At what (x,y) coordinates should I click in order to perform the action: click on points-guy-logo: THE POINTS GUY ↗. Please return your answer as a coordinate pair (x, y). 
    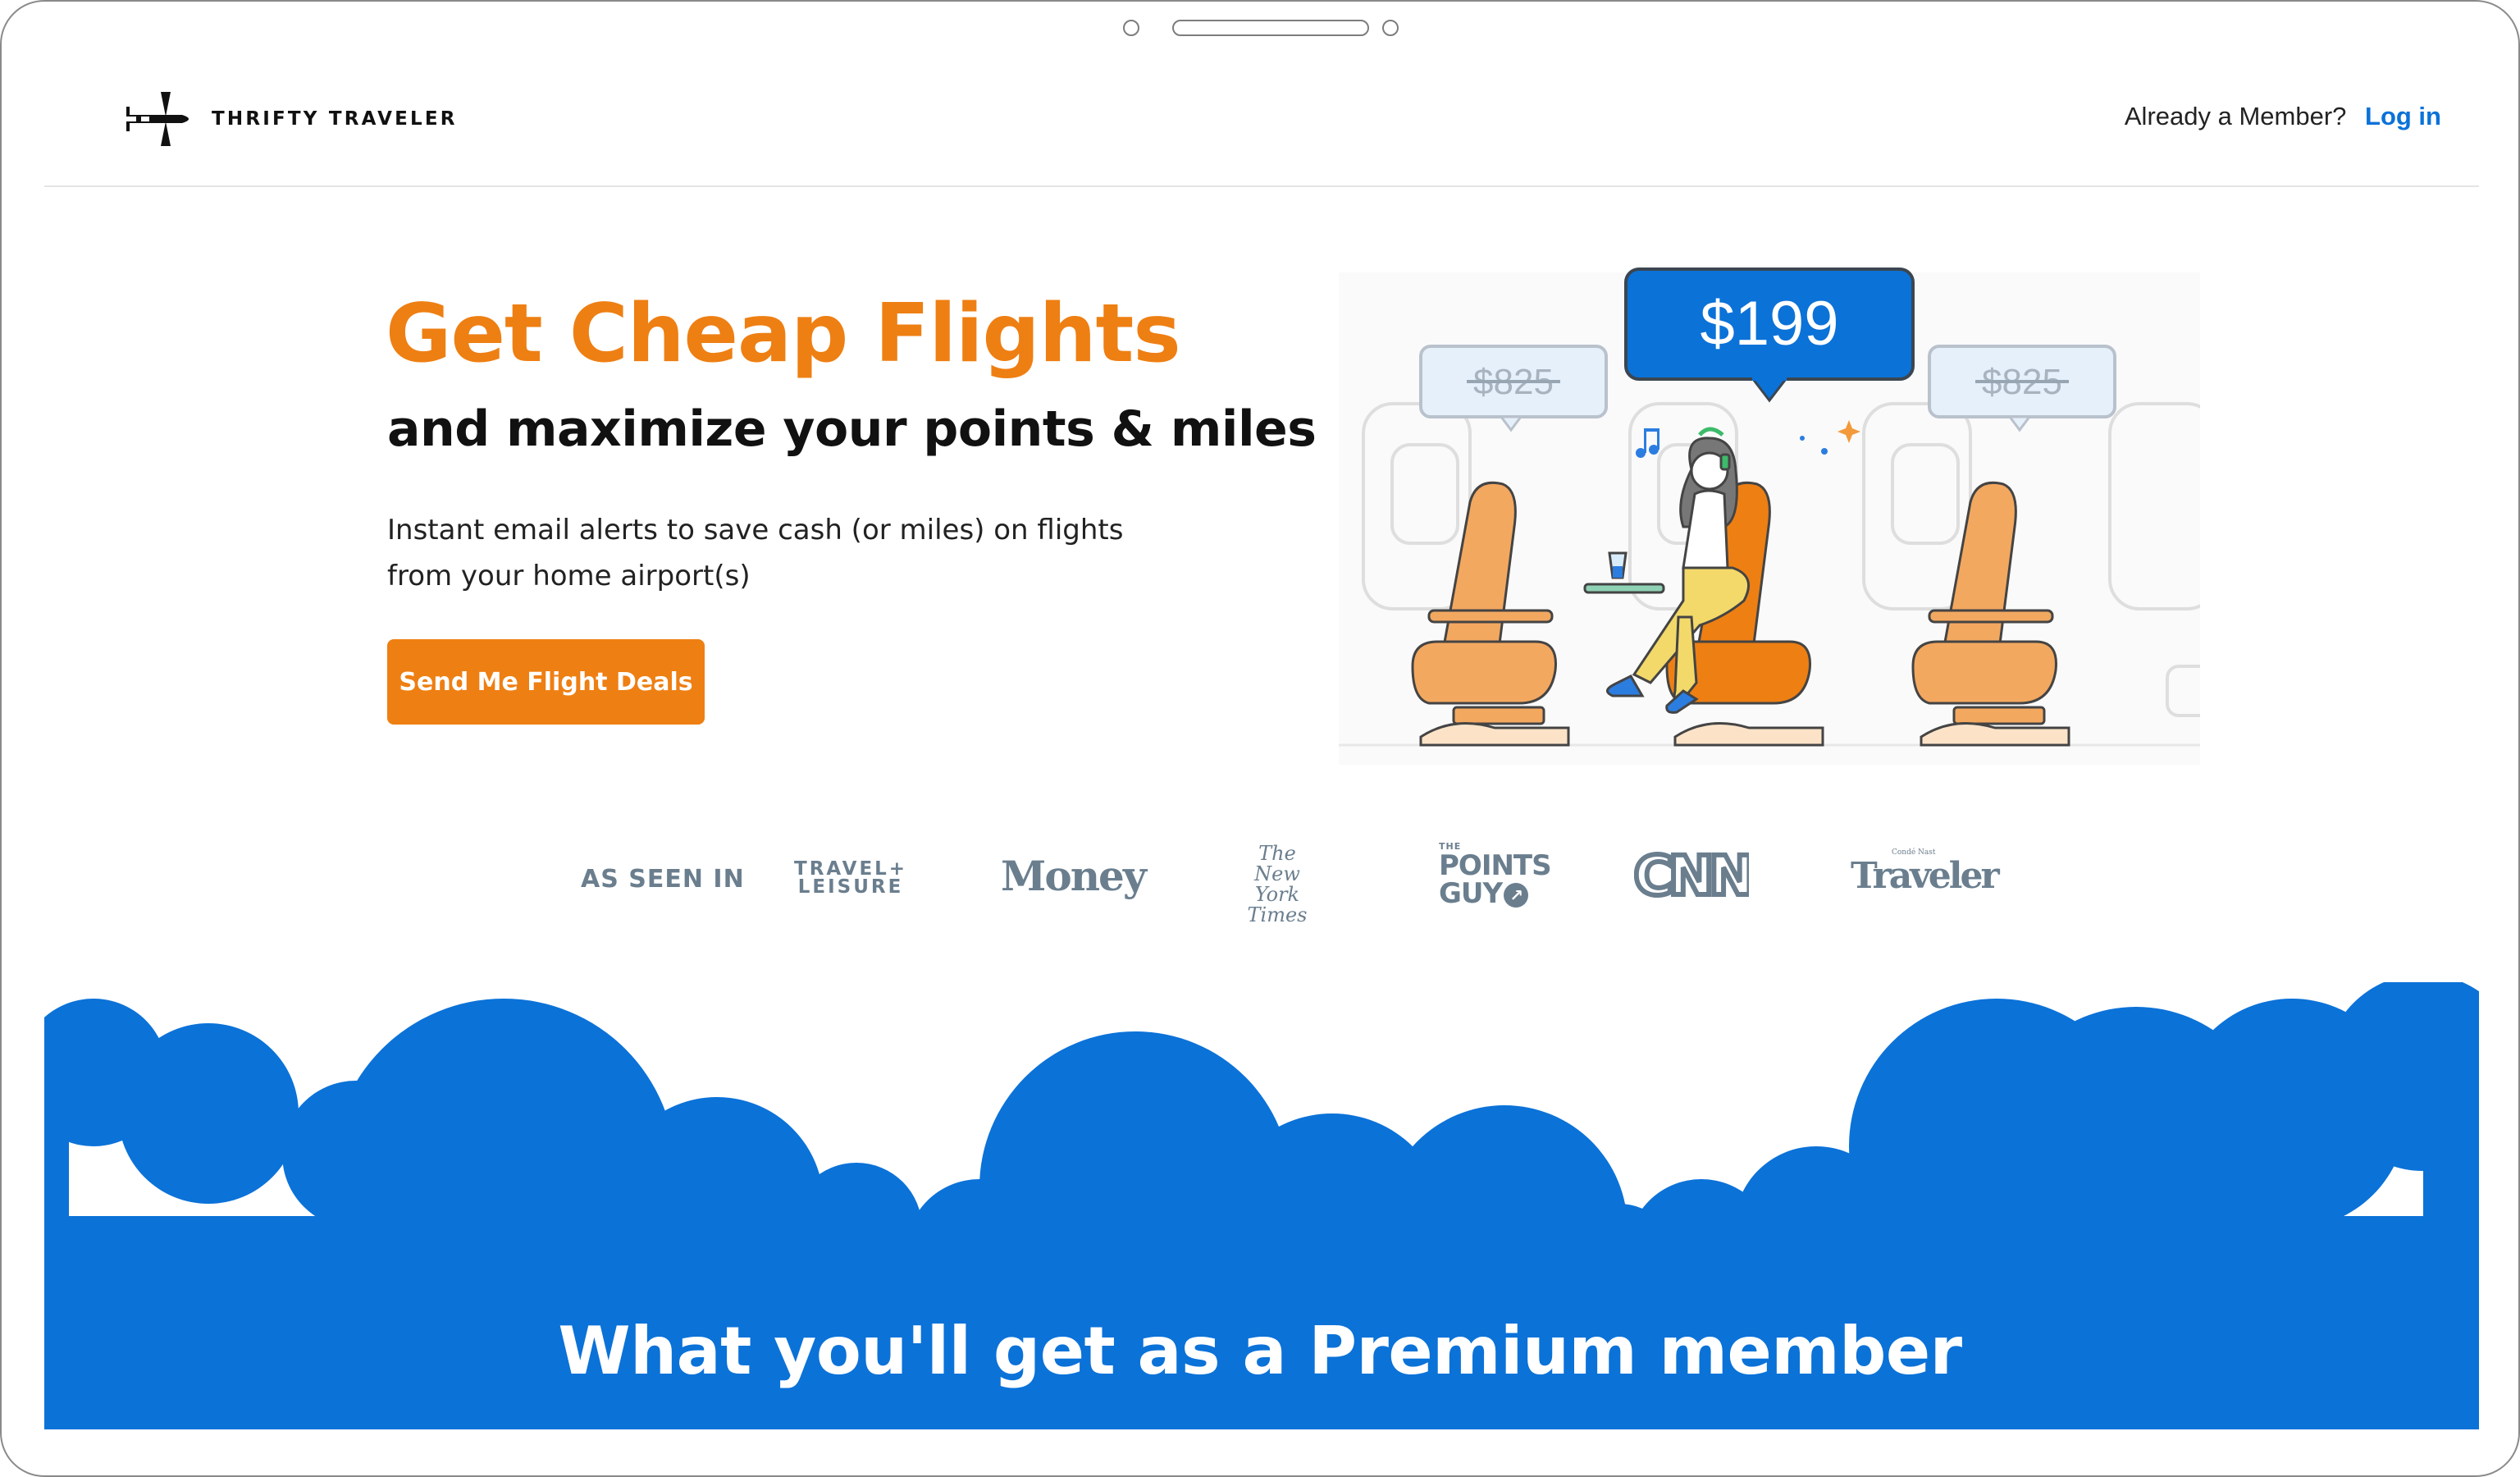
    Looking at the image, I should click on (1495, 875).